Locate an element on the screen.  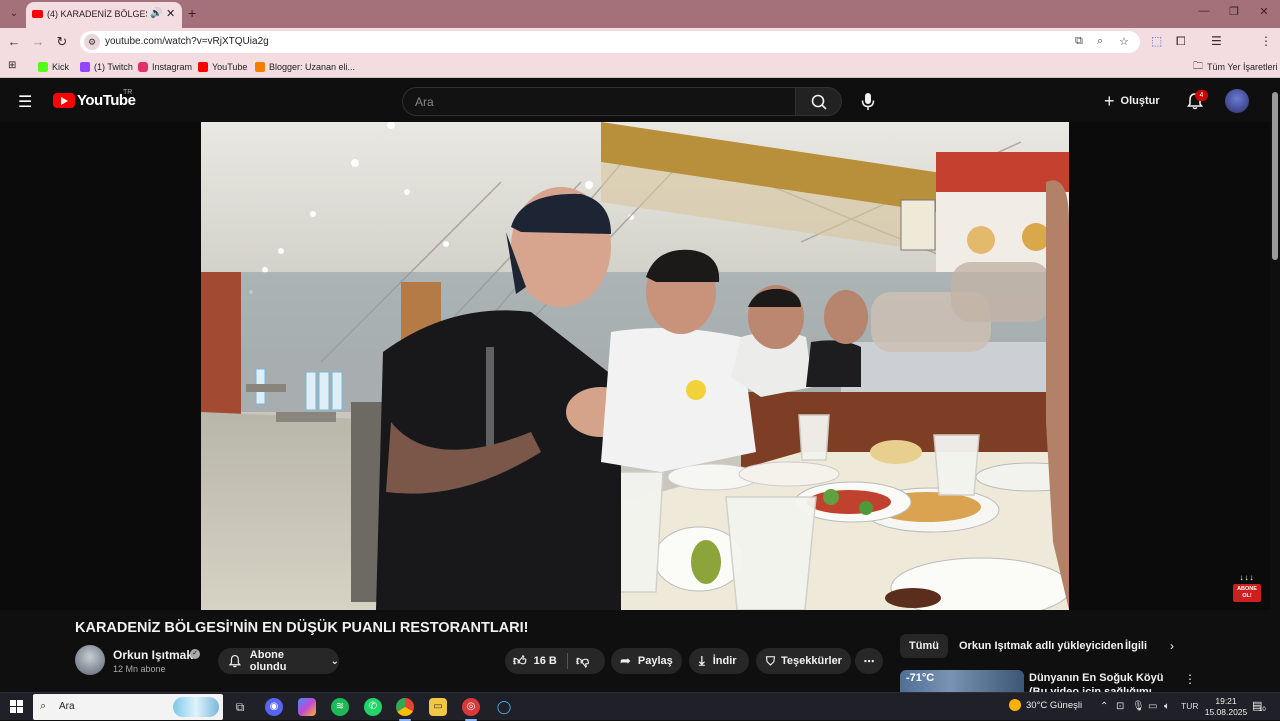
create-button: + Oluştur is located at coordinates (1132, 101).